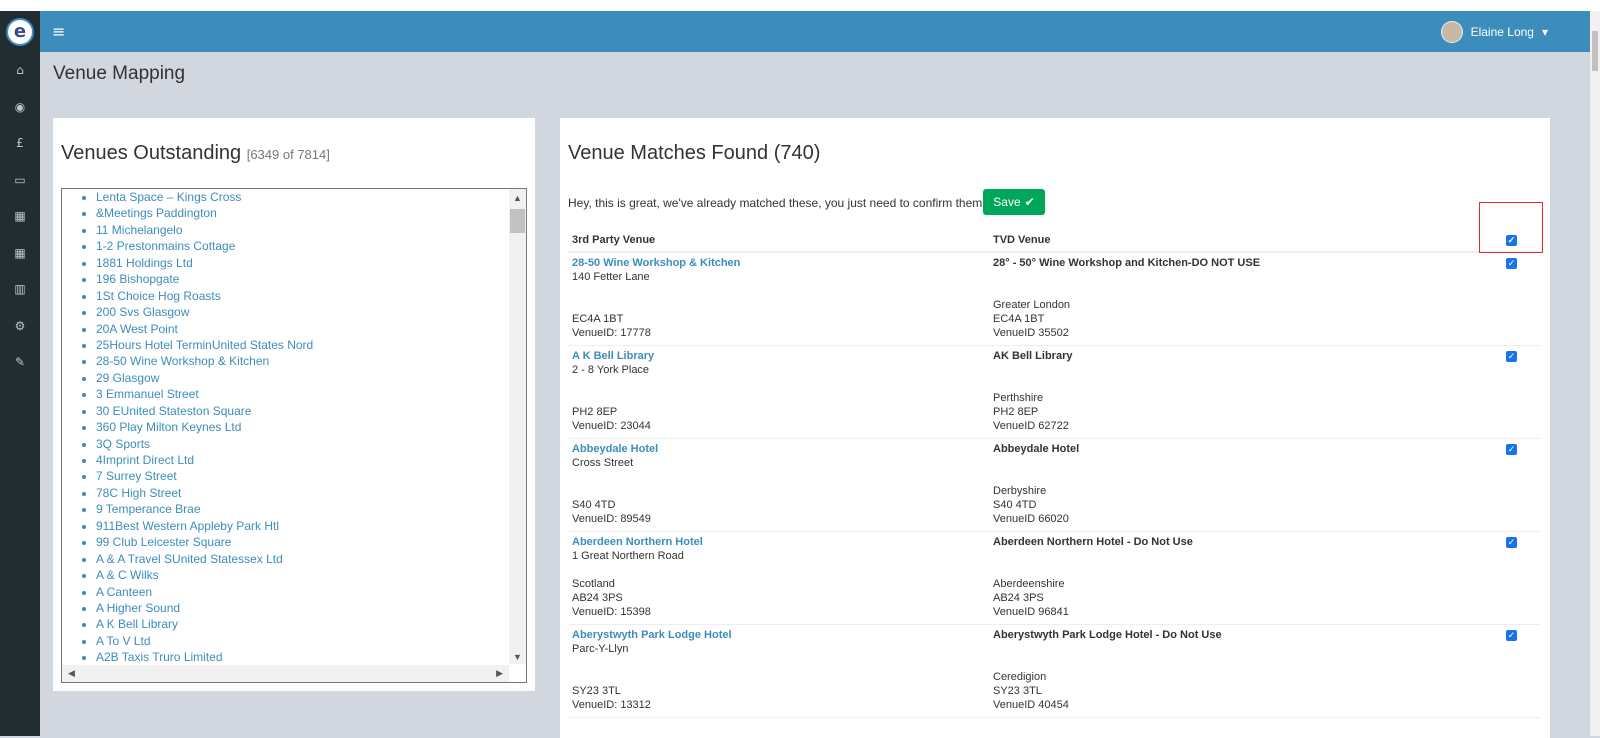  Describe the element at coordinates (20, 216) in the screenshot. I see `calendar-alt-icon: ▦` at that location.